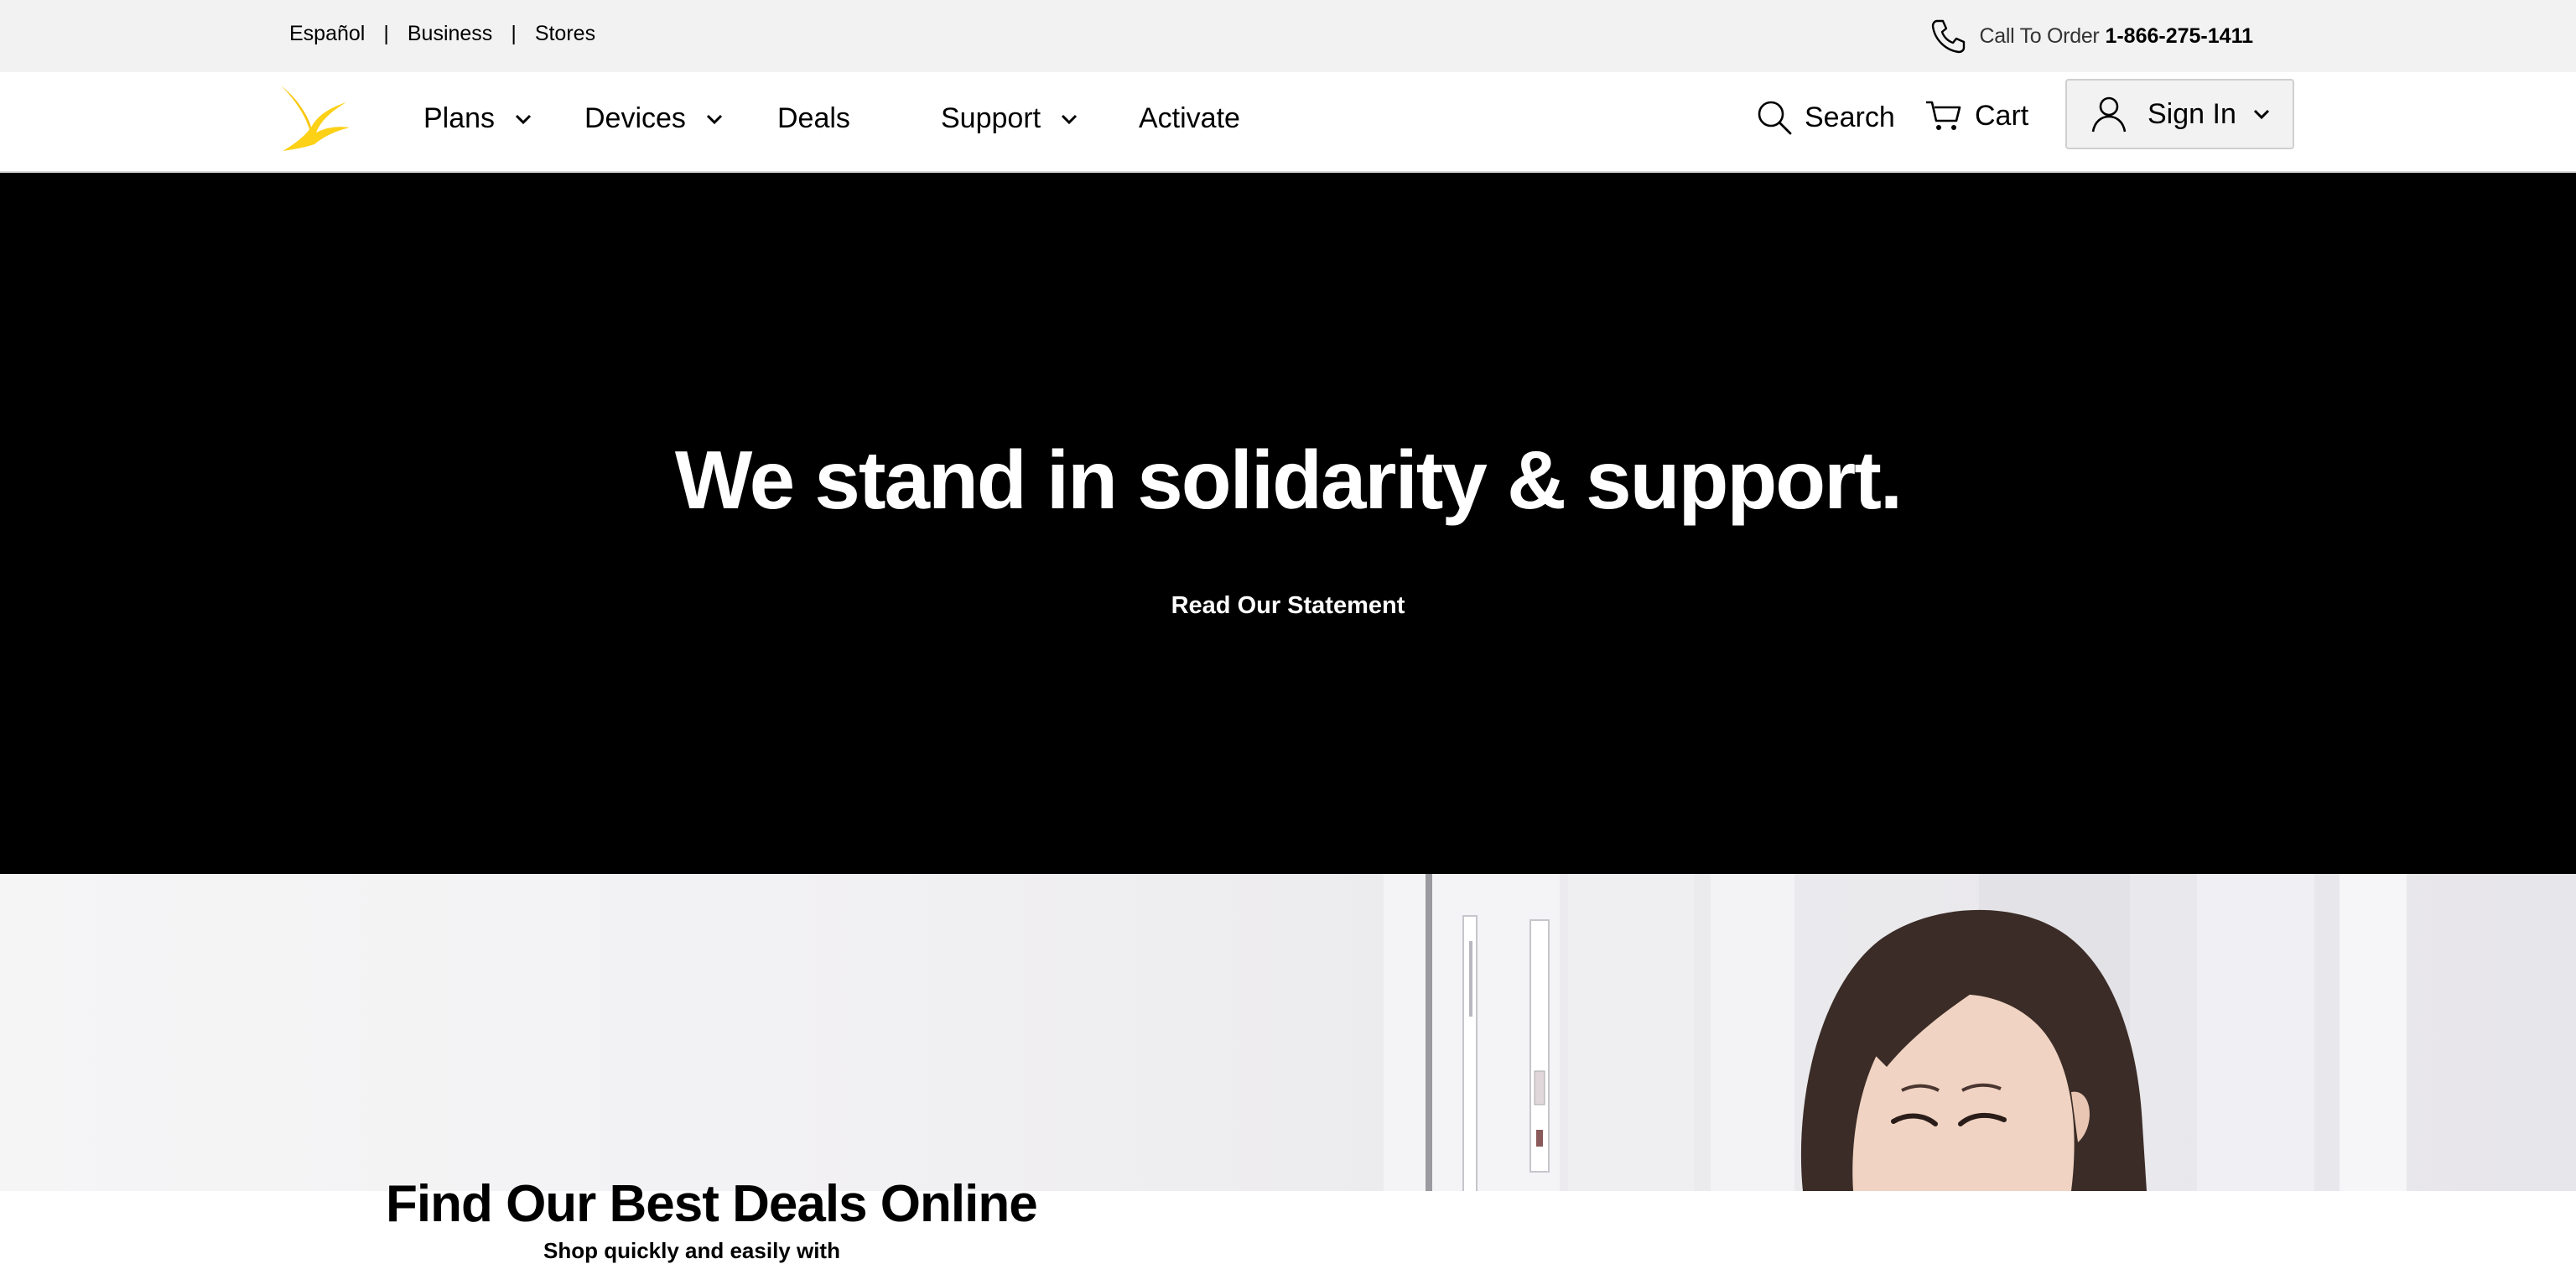 This screenshot has width=2576, height=1264. Describe the element at coordinates (1895, 1032) in the screenshot. I see `woman-photo` at that location.